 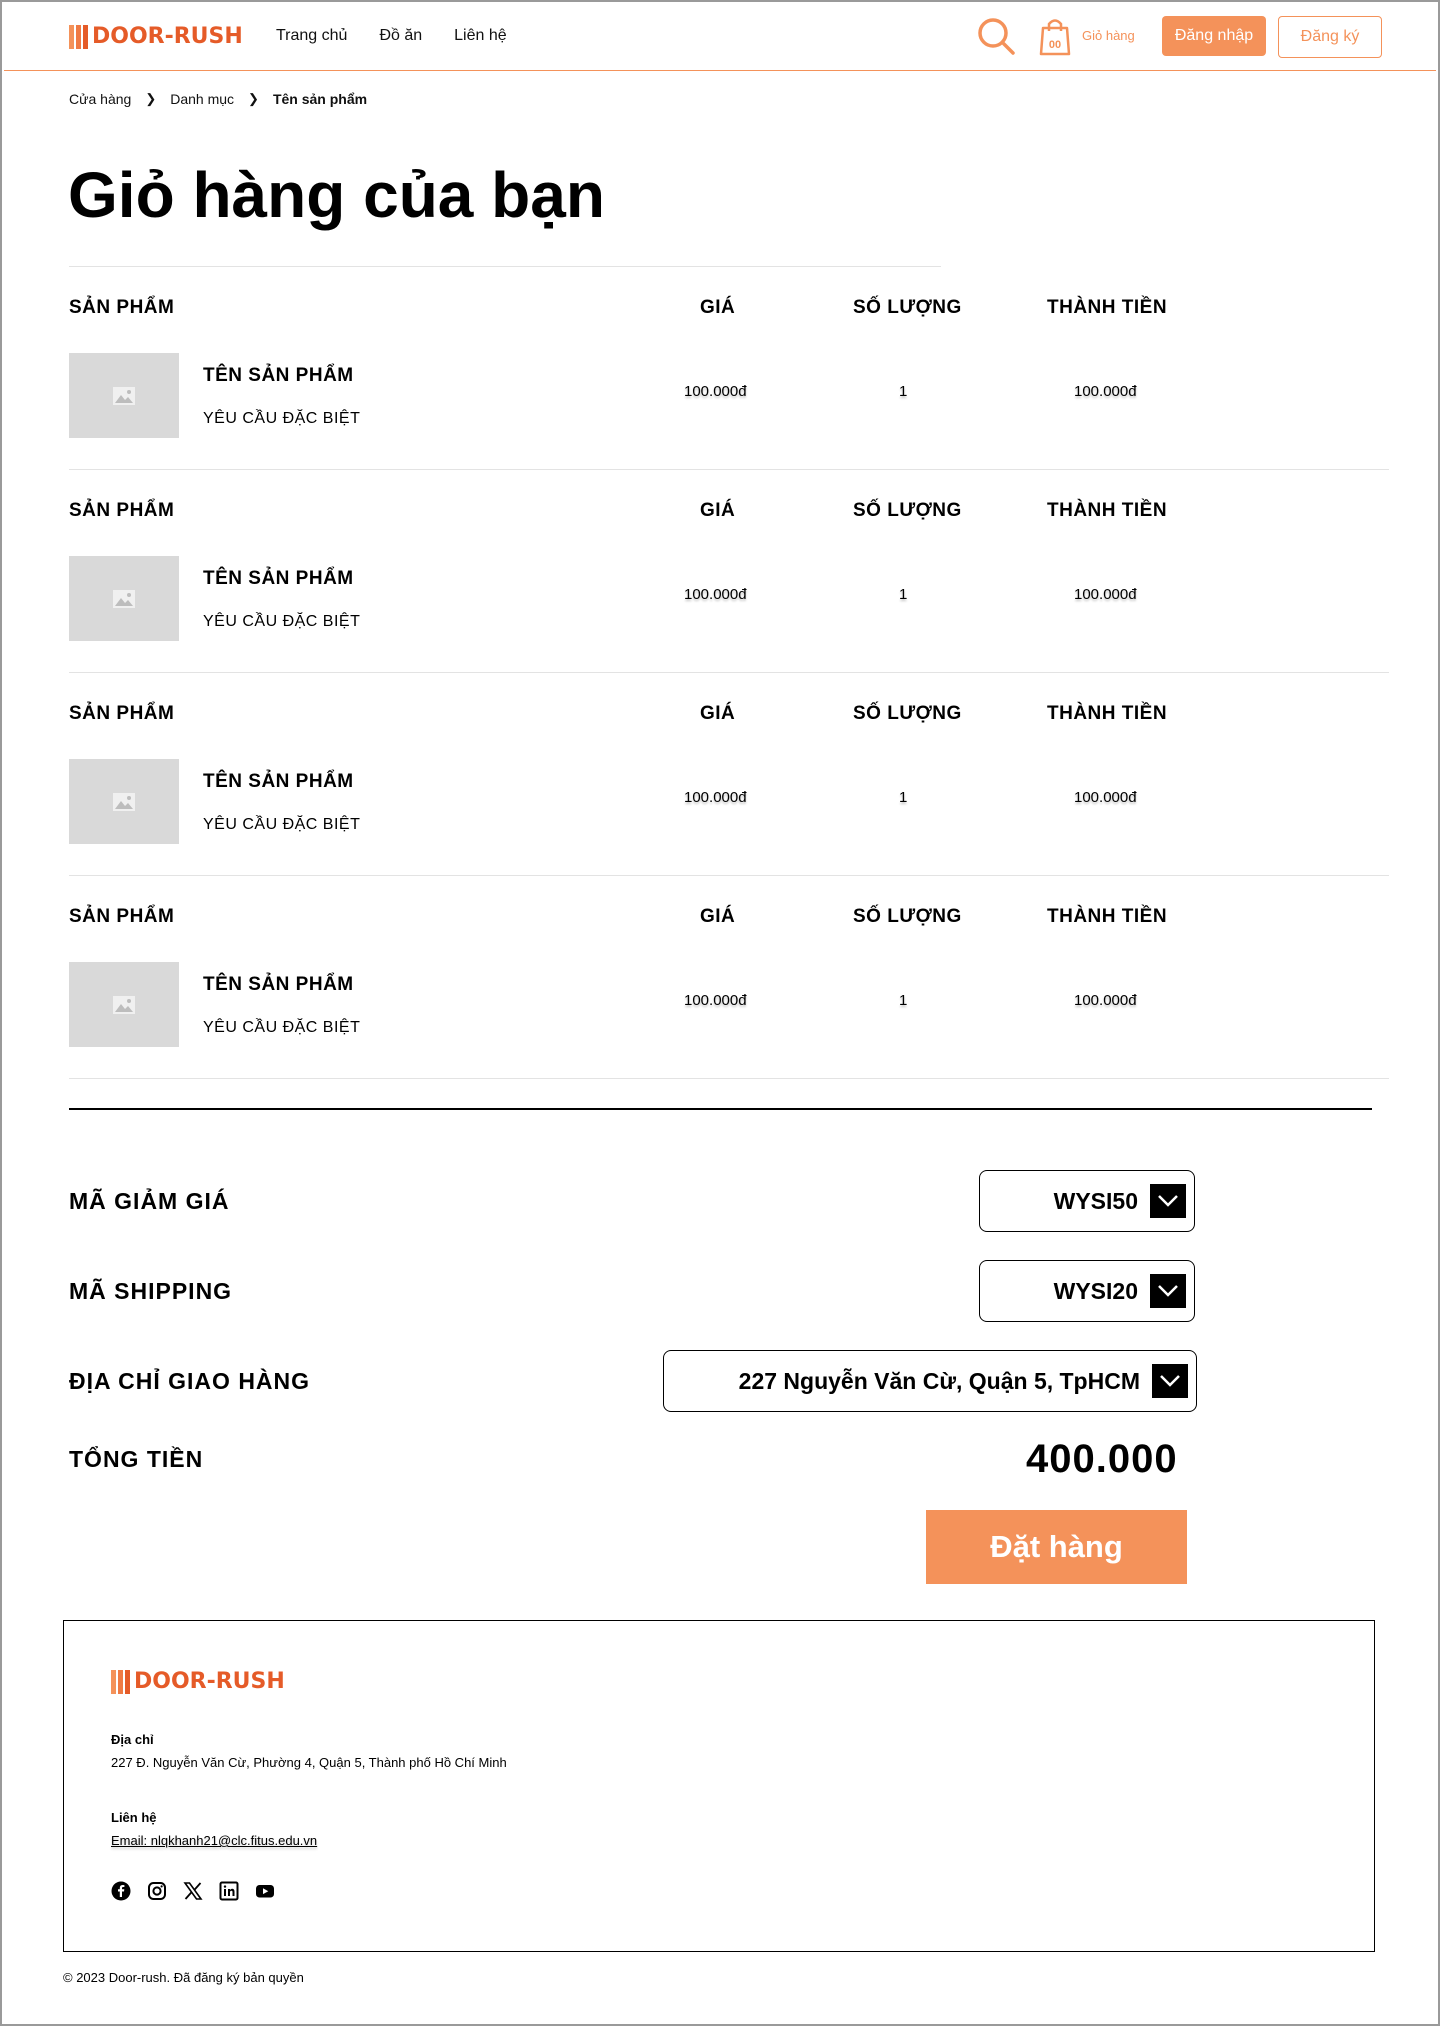 I want to click on youtube-icon, so click(x=265, y=1891).